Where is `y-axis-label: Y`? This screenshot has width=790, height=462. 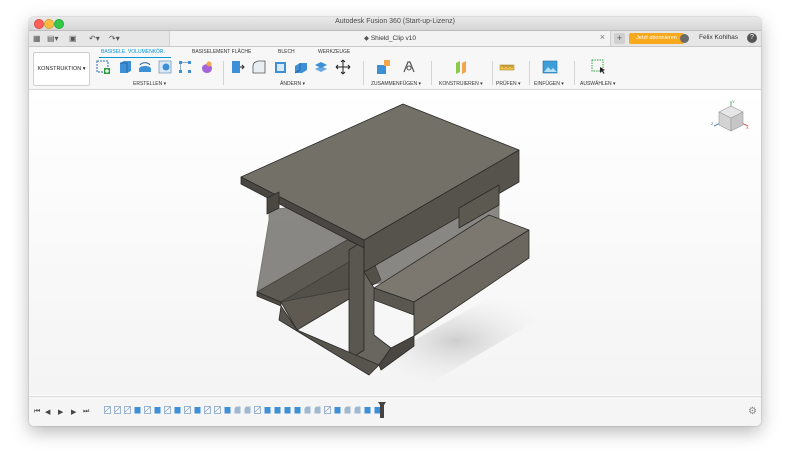 y-axis-label: Y is located at coordinates (733, 101).